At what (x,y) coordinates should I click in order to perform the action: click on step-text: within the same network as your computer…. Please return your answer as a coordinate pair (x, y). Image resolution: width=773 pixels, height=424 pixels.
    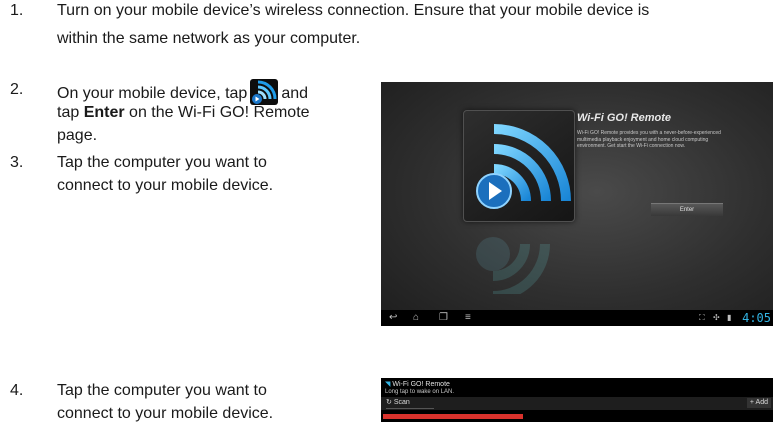
    Looking at the image, I should click on (209, 38).